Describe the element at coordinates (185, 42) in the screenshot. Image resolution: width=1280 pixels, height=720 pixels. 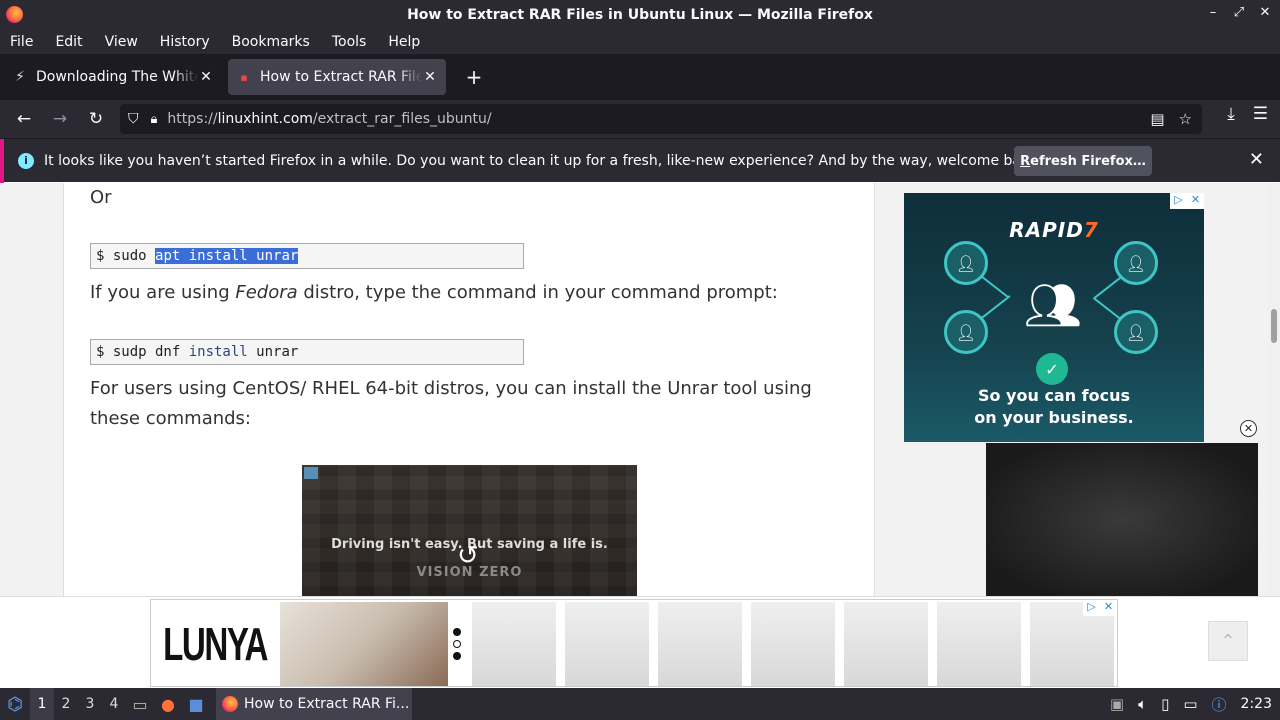
I see `menu-history: History` at that location.